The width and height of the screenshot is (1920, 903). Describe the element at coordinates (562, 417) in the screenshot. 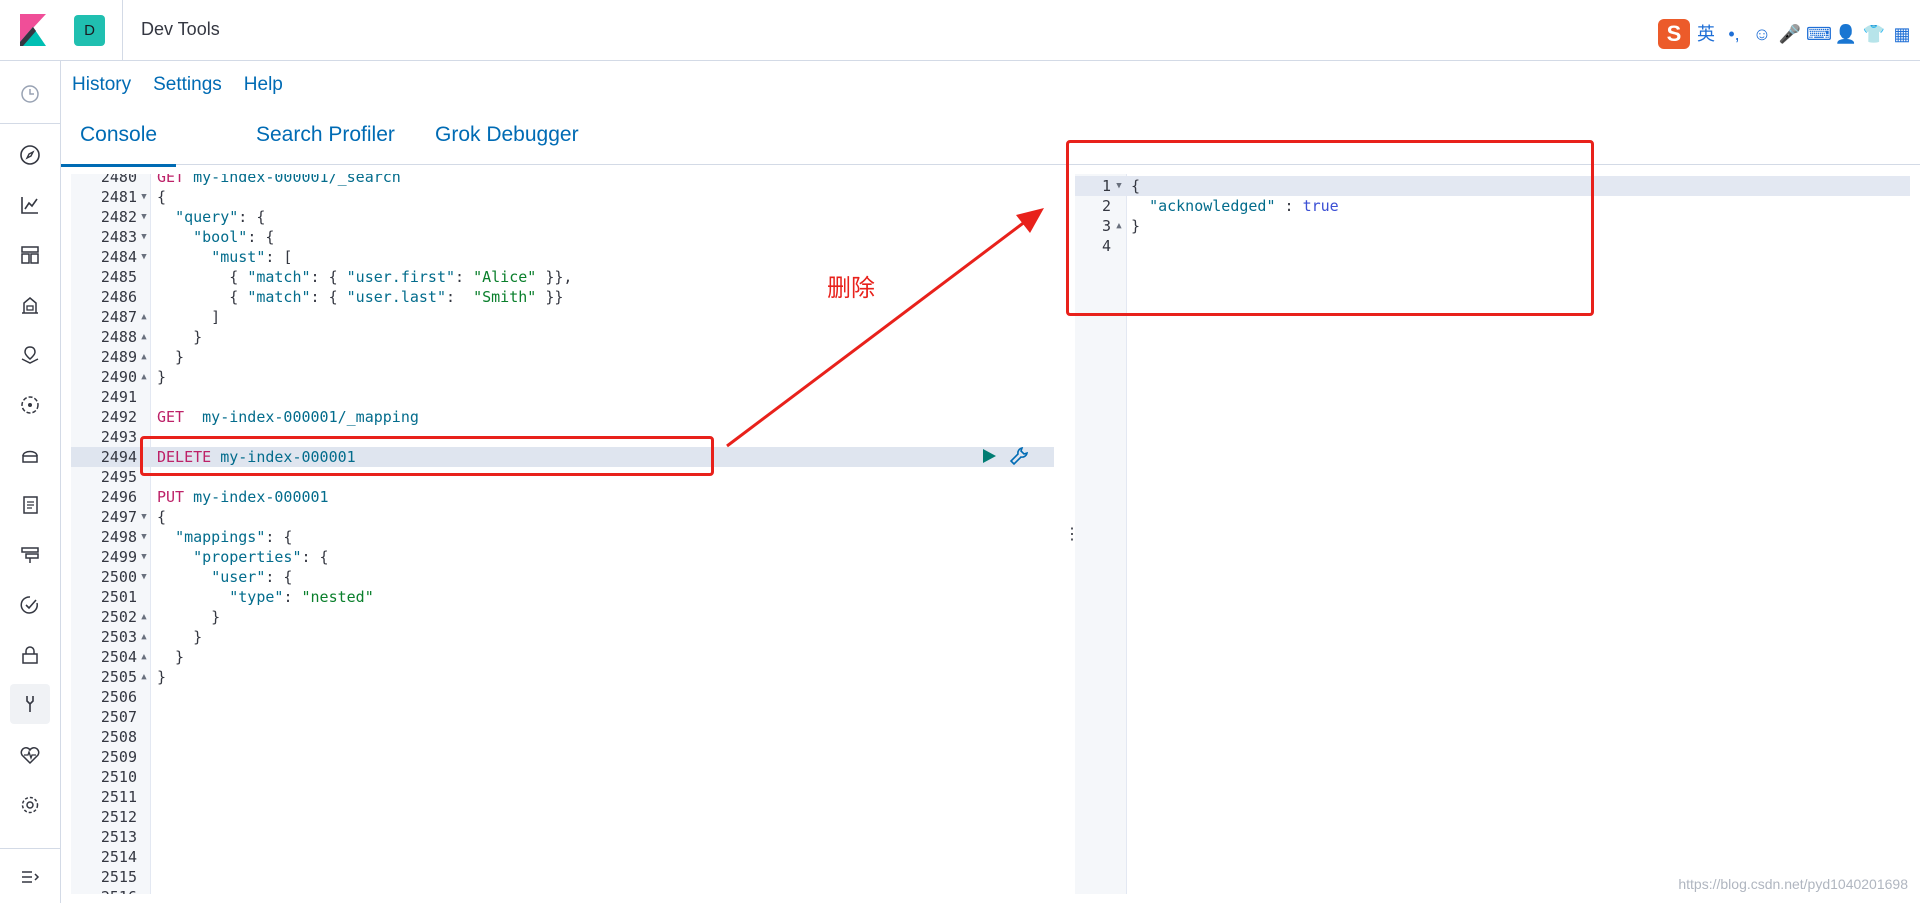

I see `request-line: 2492 GET my-index-000001/_mapping` at that location.